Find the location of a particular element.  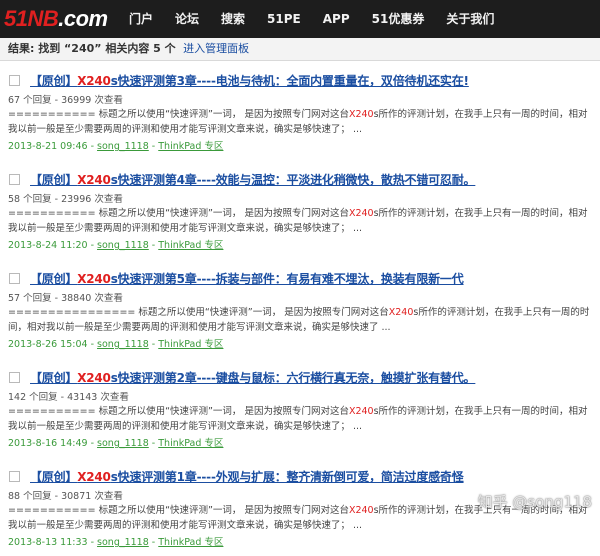

main-nav: 门户 论坛 搜索 51PE APP 51优惠券 关于我们 is located at coordinates (310, 19).